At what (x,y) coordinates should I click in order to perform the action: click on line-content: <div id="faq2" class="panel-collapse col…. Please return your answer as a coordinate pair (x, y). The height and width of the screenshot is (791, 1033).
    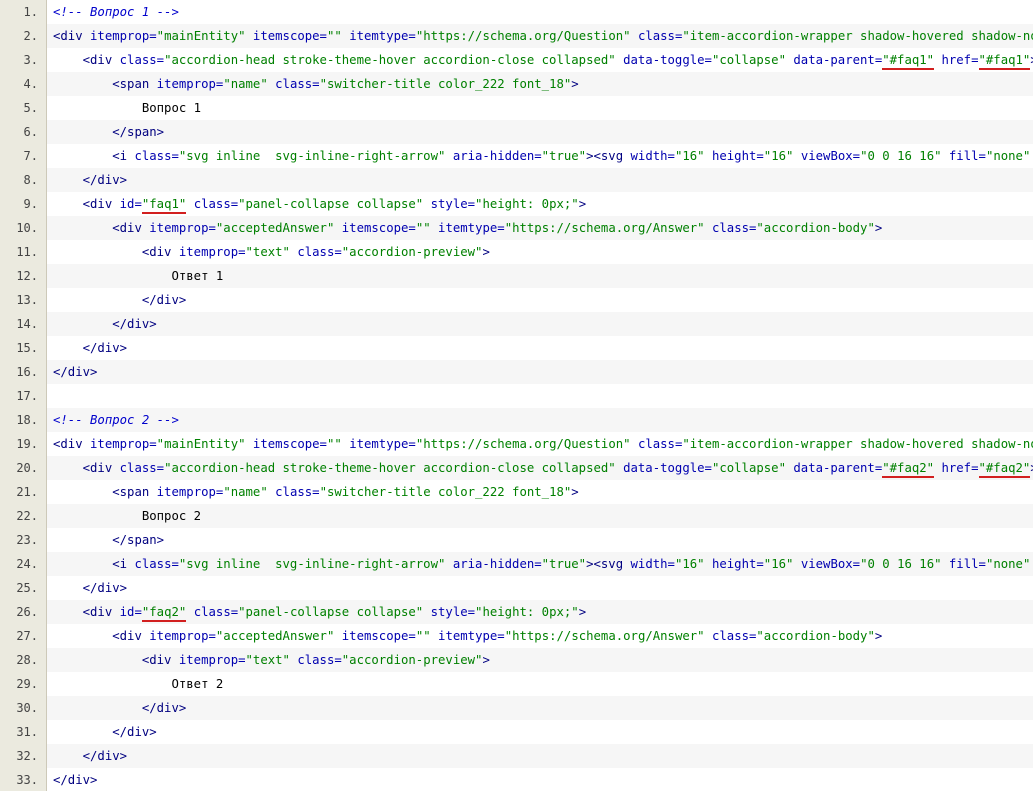
    Looking at the image, I should click on (540, 612).